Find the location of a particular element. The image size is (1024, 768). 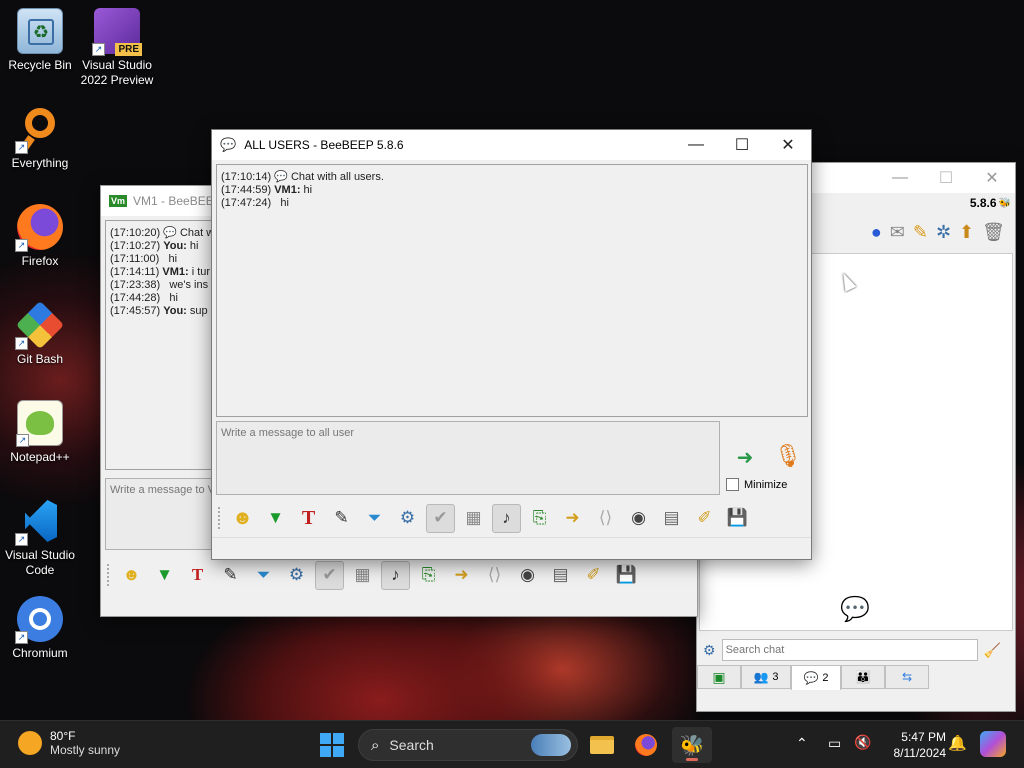

desktop-icon-notepad-plus-plus: ↗ Notepad++ is located at coordinates (40, 432).